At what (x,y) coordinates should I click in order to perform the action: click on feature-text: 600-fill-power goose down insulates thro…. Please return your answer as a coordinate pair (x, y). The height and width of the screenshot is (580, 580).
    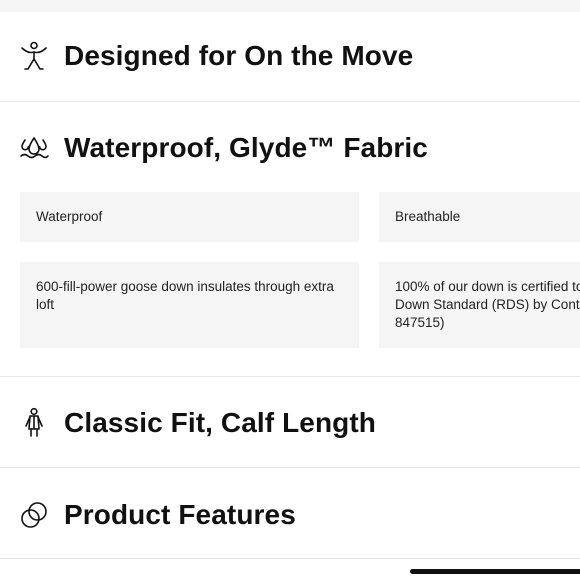
    Looking at the image, I should click on (185, 295).